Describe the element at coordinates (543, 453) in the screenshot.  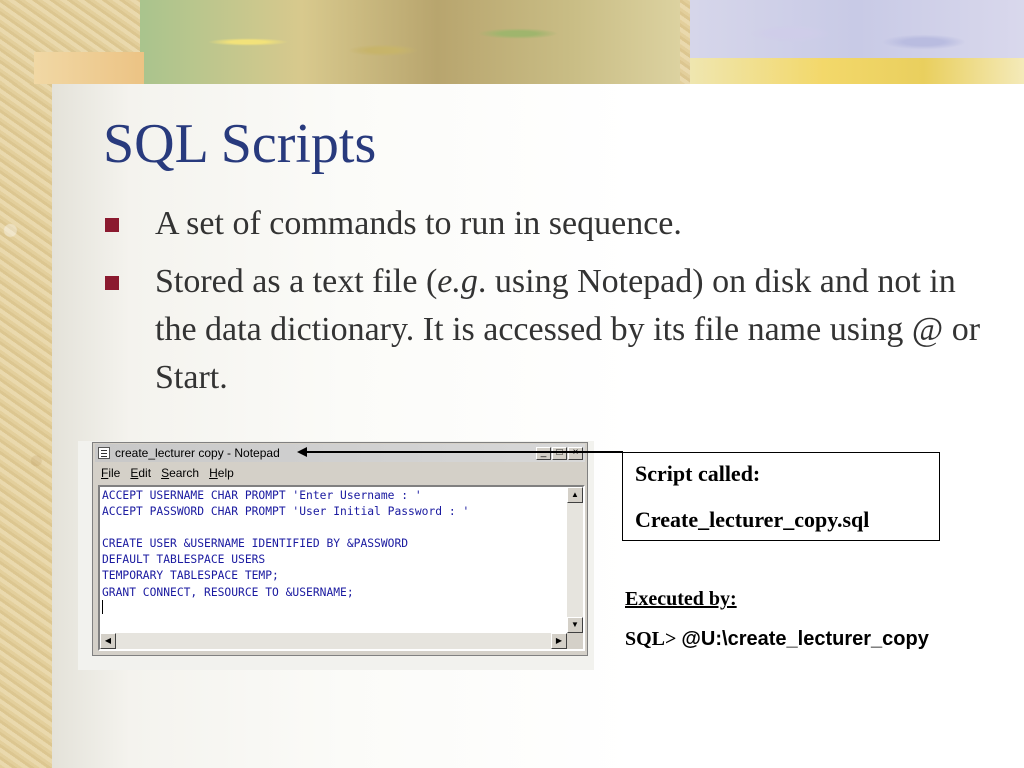
I see `minimize-icon: _` at that location.